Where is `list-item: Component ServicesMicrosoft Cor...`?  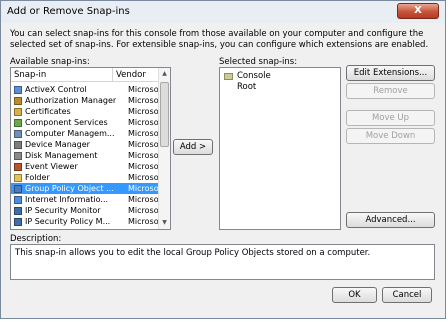 list-item: Component ServicesMicrosoft Cor... is located at coordinates (89, 122).